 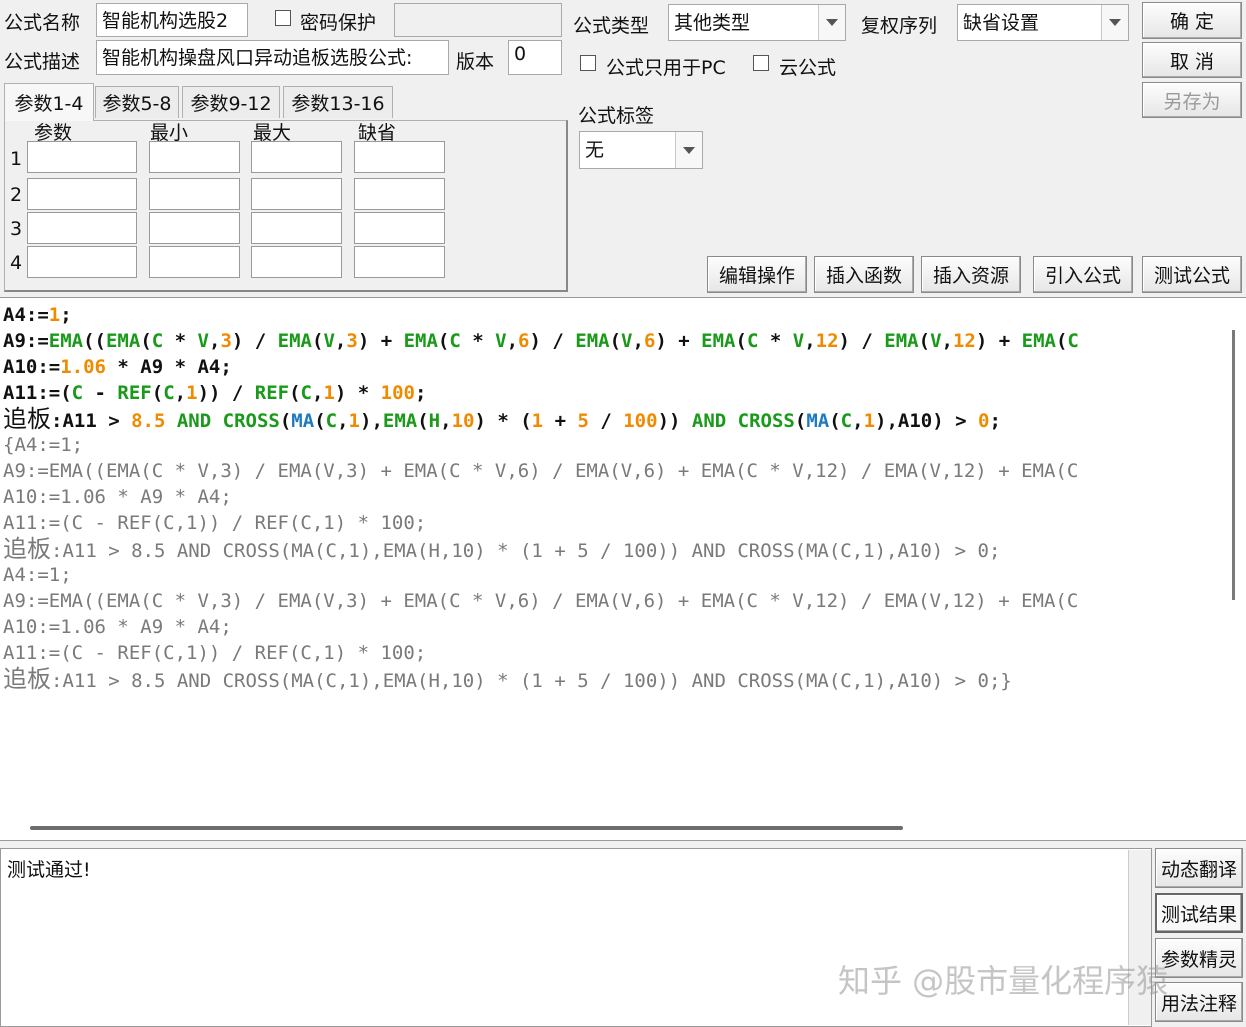 I want to click on param-row-number: 2, so click(x=16, y=195).